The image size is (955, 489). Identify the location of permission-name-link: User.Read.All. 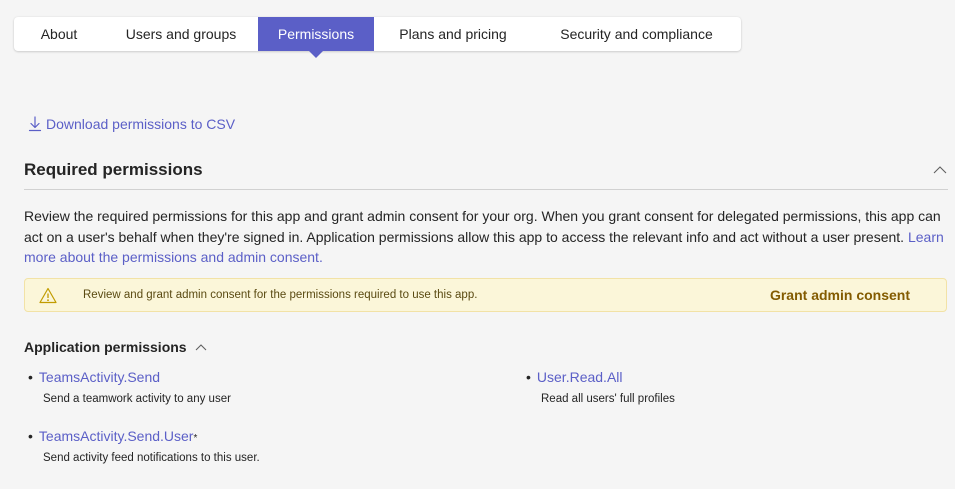
(580, 377).